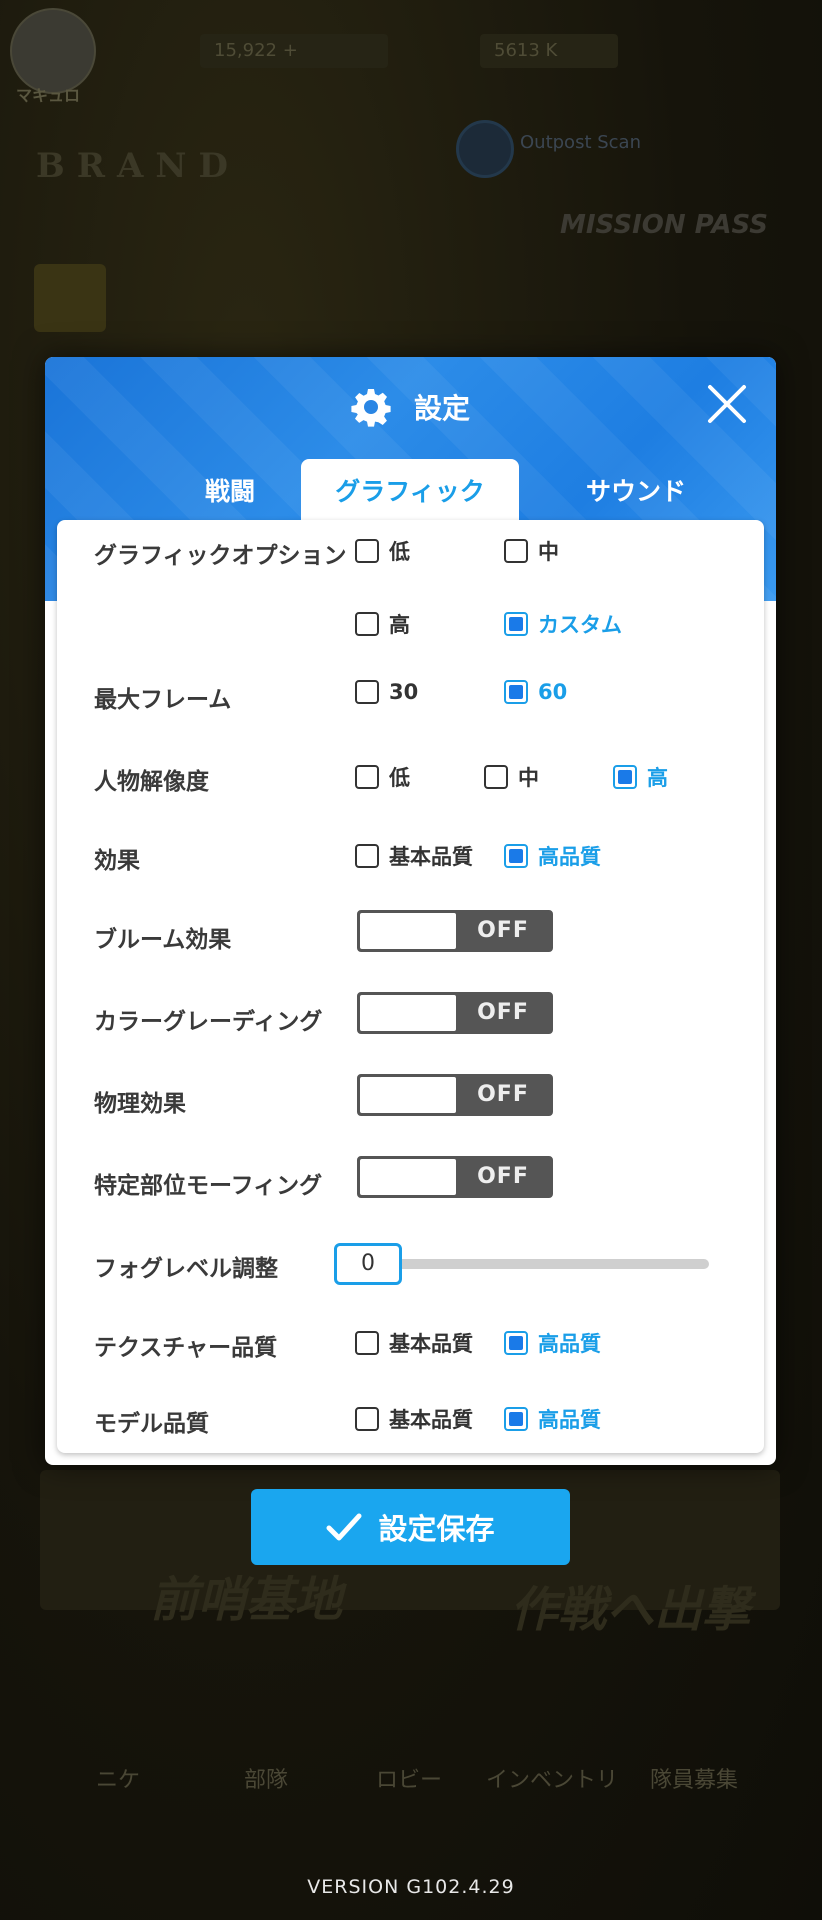 This screenshot has width=822, height=1920. I want to click on alert-text: Outpost Scan, so click(580, 142).